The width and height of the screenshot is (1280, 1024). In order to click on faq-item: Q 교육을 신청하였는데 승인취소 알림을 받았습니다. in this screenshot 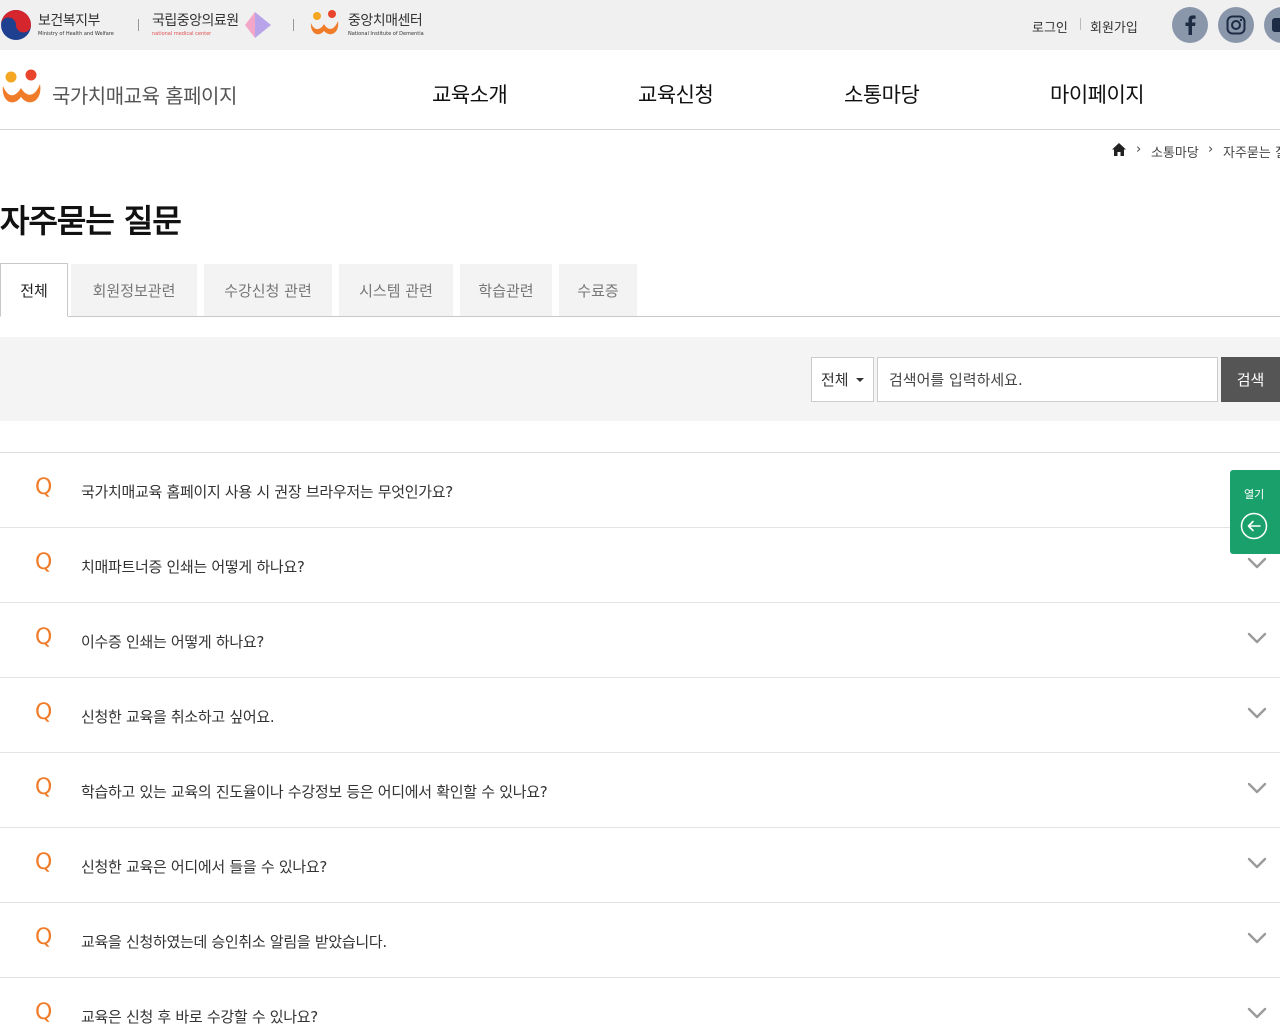, I will do `click(640, 940)`.